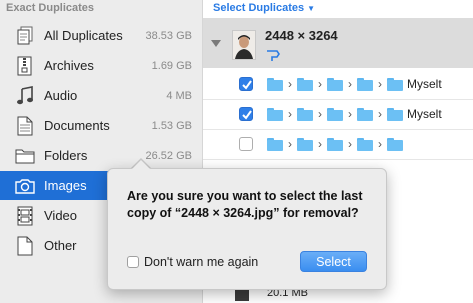 The width and height of the screenshot is (473, 303). What do you see at coordinates (77, 125) in the screenshot?
I see `sidebar-item-label: Documents` at bounding box center [77, 125].